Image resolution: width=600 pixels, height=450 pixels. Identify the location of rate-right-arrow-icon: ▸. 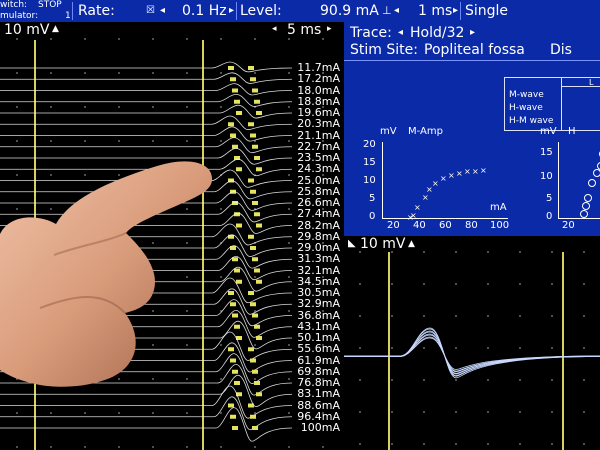
(231, 11).